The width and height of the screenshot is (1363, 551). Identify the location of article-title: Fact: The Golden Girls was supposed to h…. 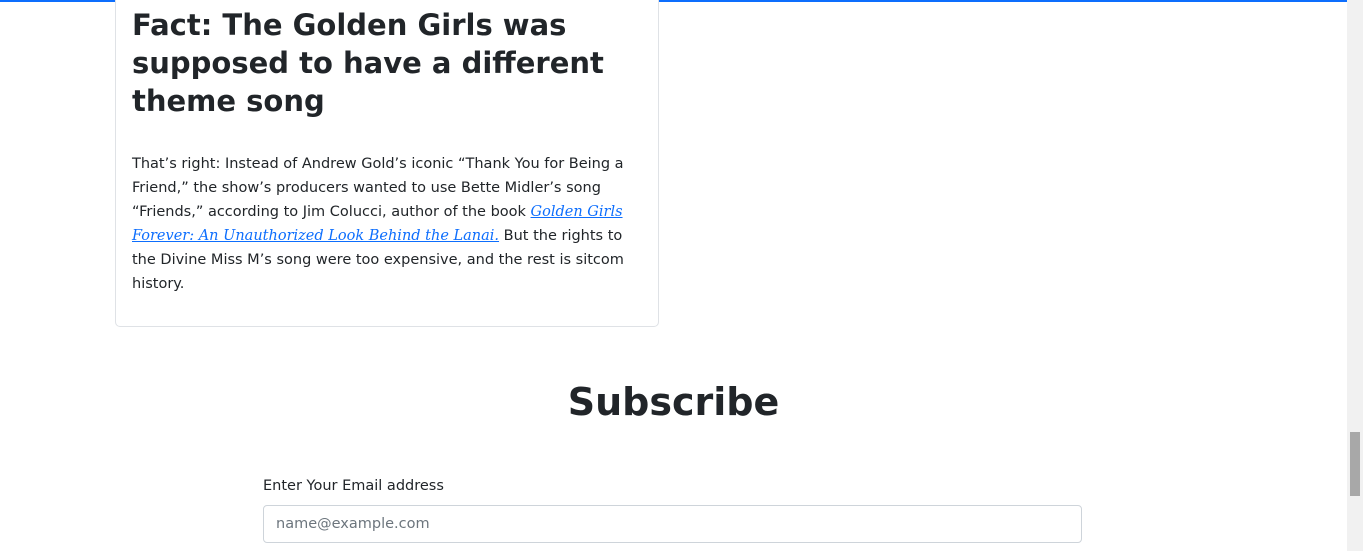
(368, 63).